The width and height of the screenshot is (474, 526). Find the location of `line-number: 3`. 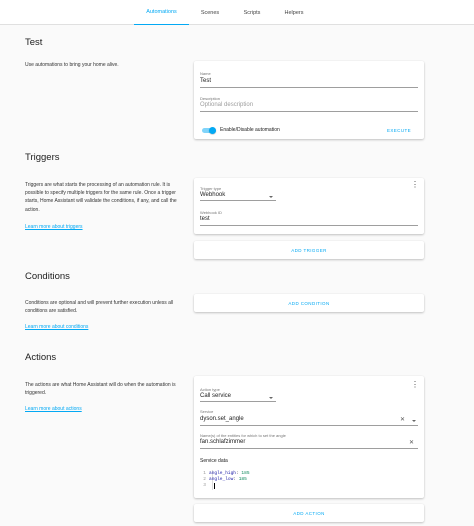

line-number: 3 is located at coordinates (204, 485).